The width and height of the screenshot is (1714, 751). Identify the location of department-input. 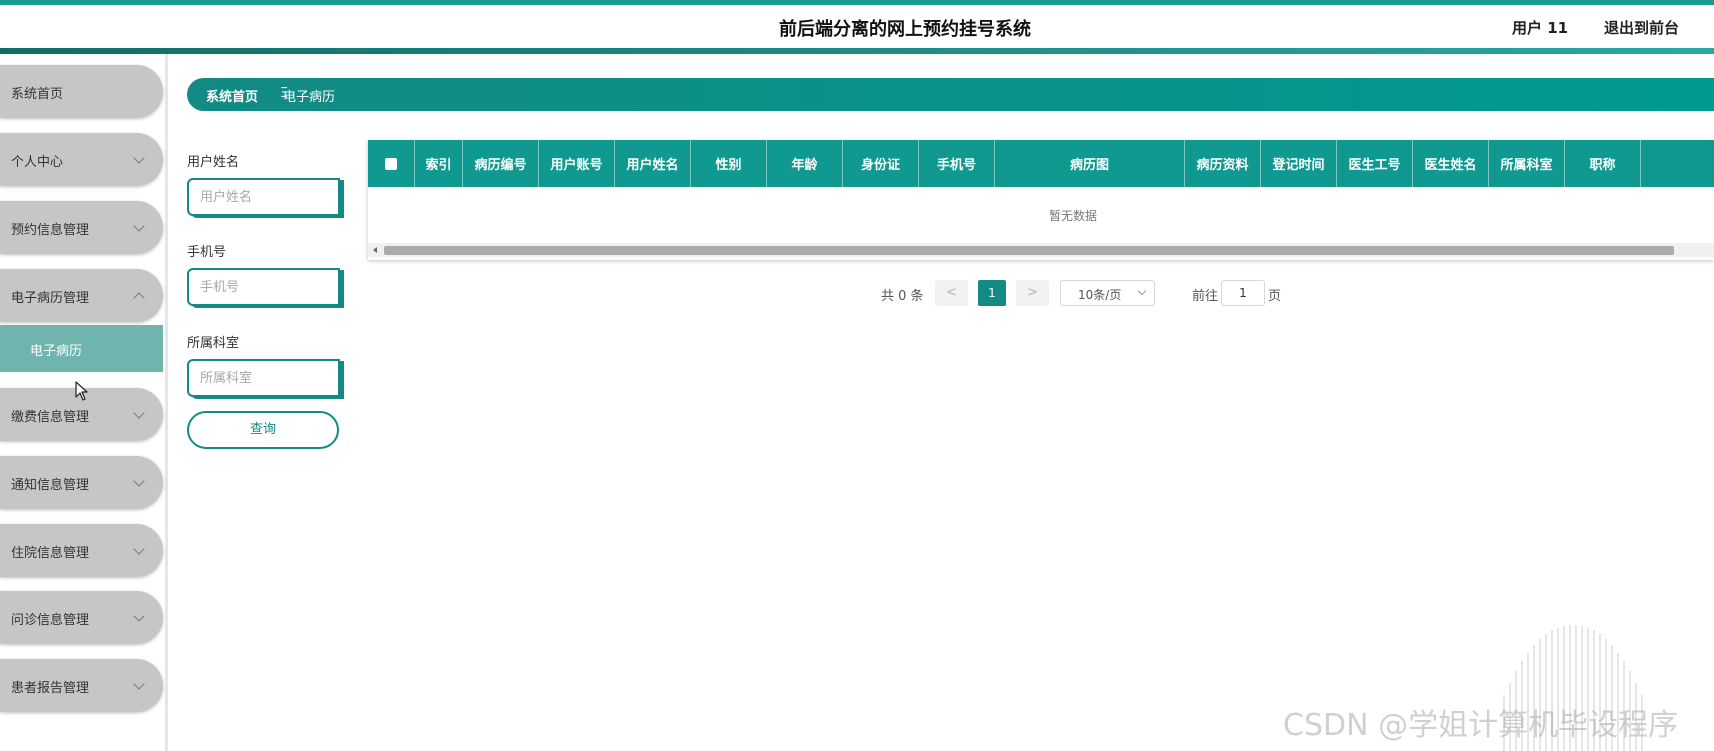
(263, 378).